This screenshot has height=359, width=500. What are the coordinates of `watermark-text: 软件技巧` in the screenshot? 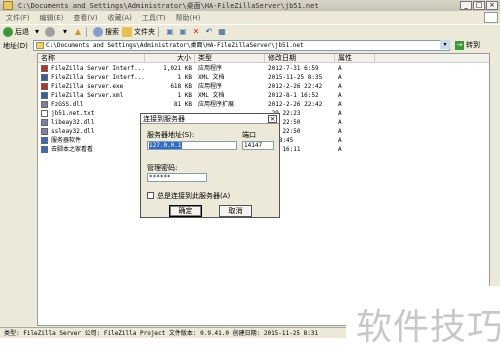 It's located at (428, 327).